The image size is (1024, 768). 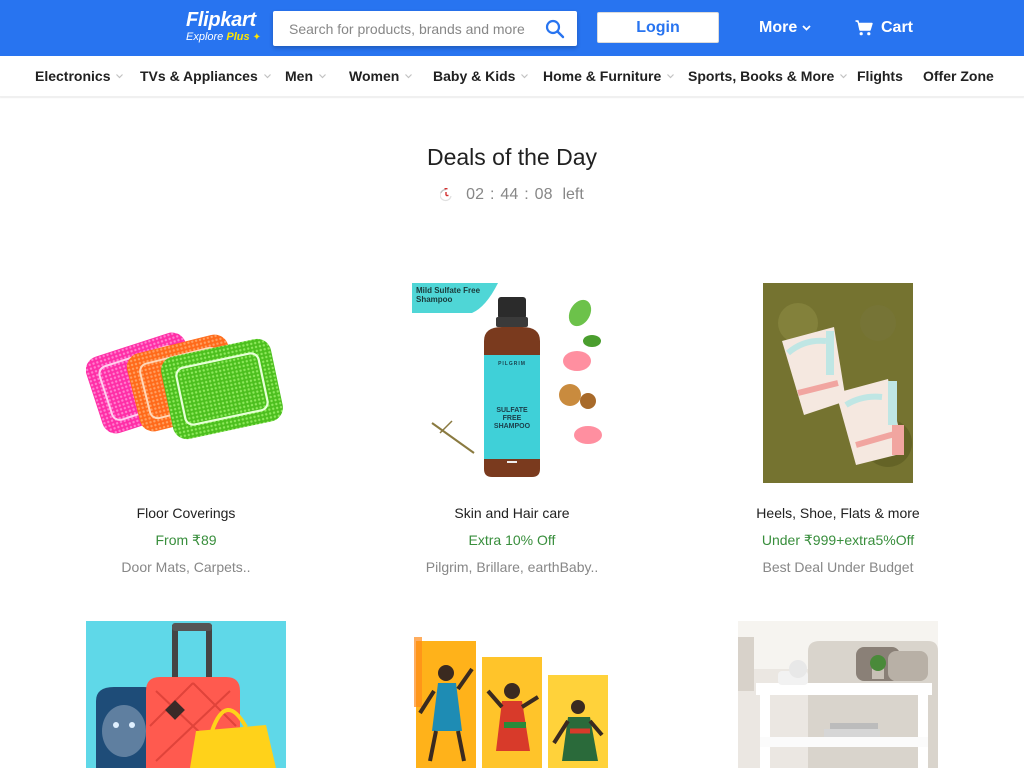 I want to click on bottle-brand-text: PILGRIM, so click(x=512, y=364).